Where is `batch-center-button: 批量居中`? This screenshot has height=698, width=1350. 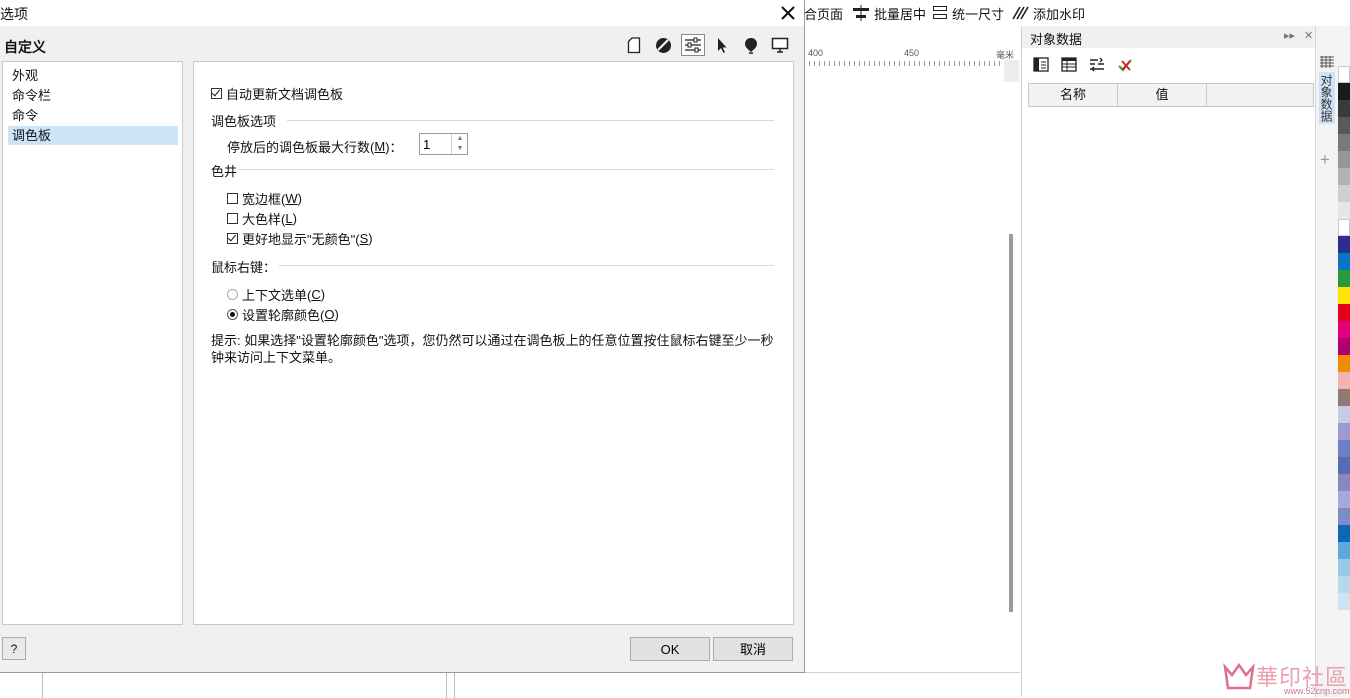
batch-center-button: 批量居中 is located at coordinates (889, 13).